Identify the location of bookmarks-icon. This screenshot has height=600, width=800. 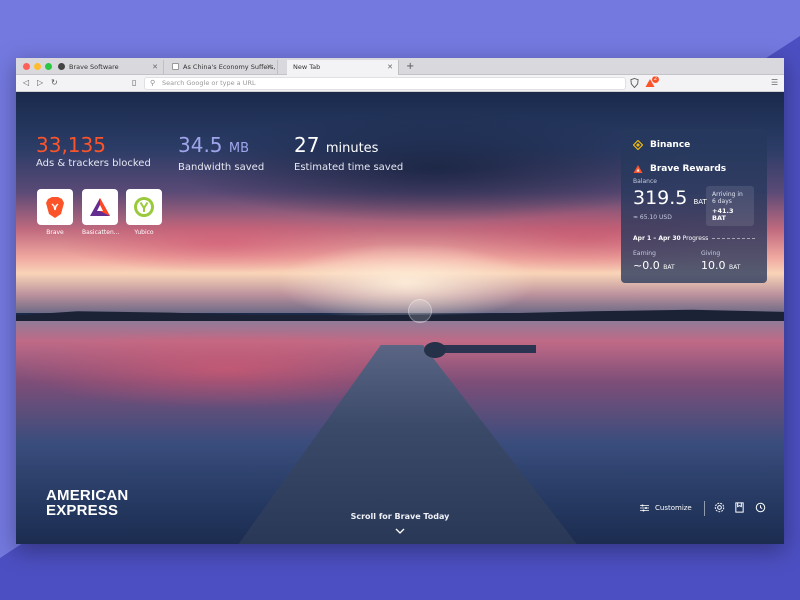
(739, 507).